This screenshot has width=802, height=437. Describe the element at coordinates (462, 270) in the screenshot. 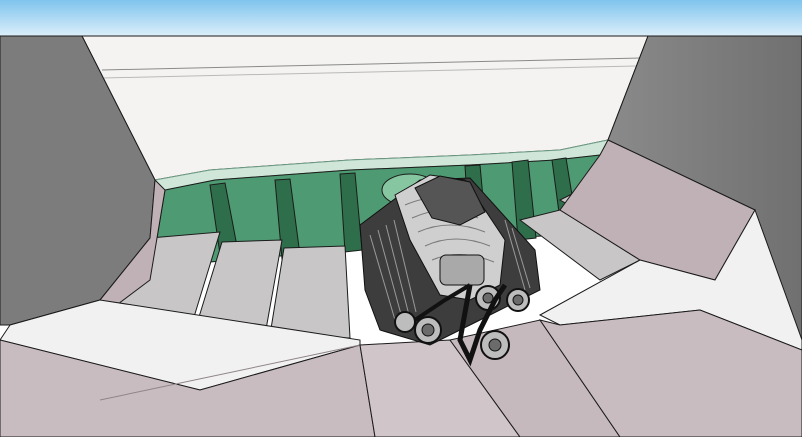

I see `intake-snout` at that location.